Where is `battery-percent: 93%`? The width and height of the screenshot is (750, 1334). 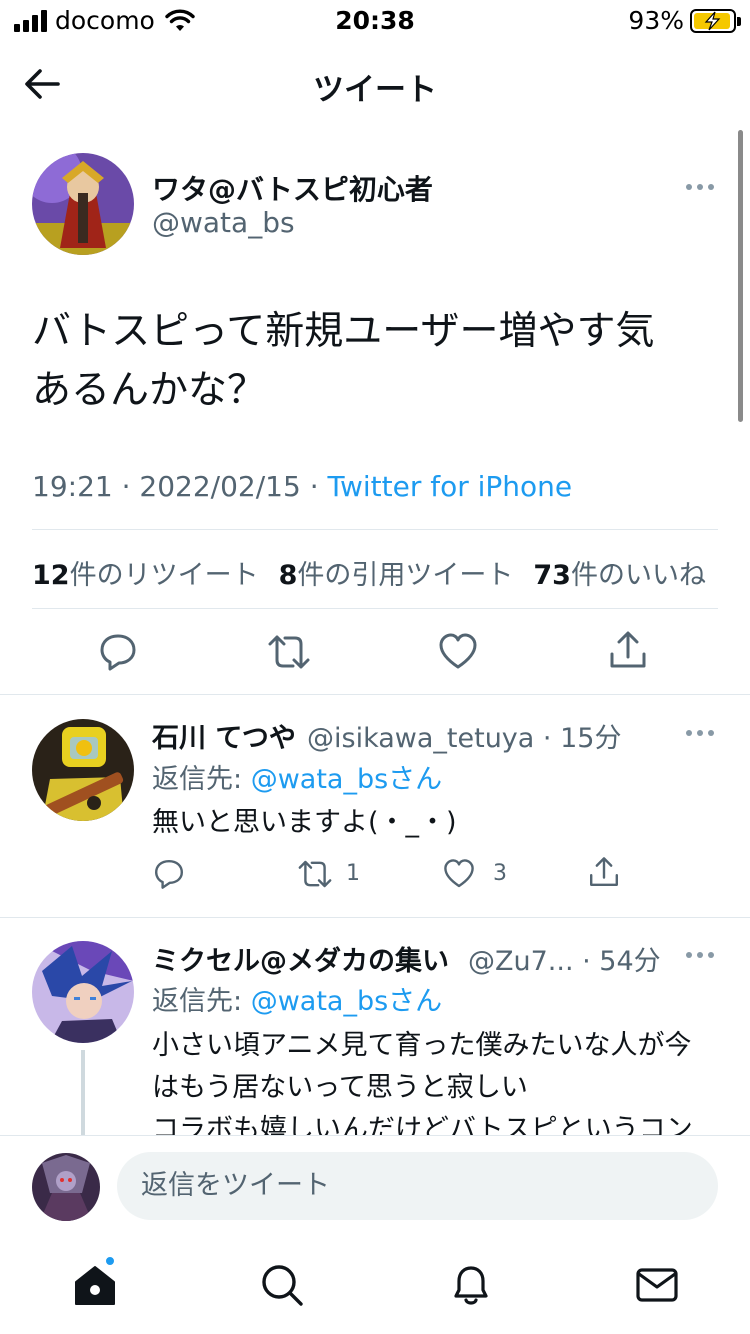
battery-percent: 93% is located at coordinates (656, 20).